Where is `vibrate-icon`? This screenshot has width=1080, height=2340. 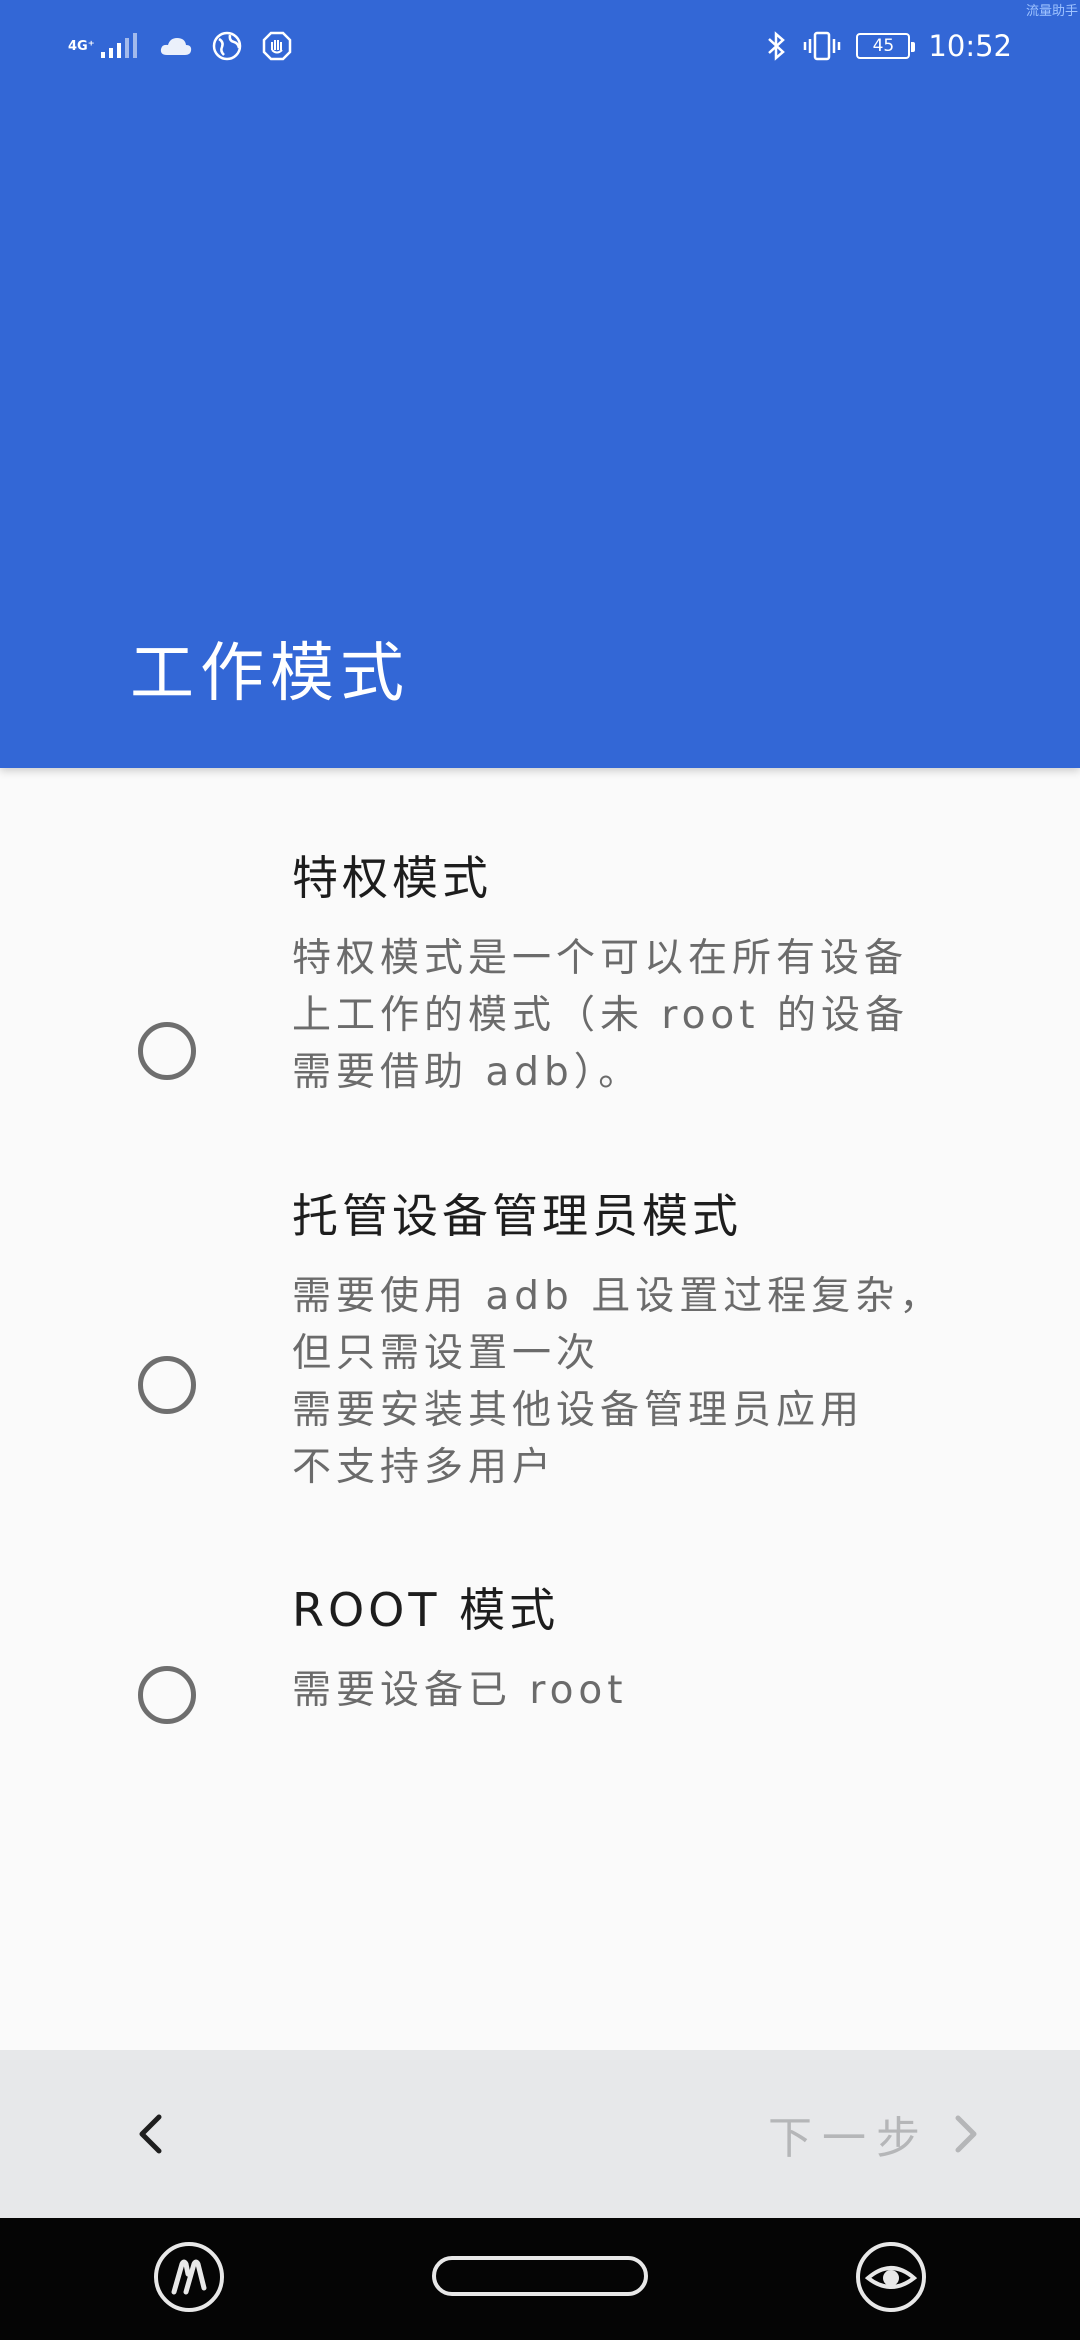
vibrate-icon is located at coordinates (822, 46).